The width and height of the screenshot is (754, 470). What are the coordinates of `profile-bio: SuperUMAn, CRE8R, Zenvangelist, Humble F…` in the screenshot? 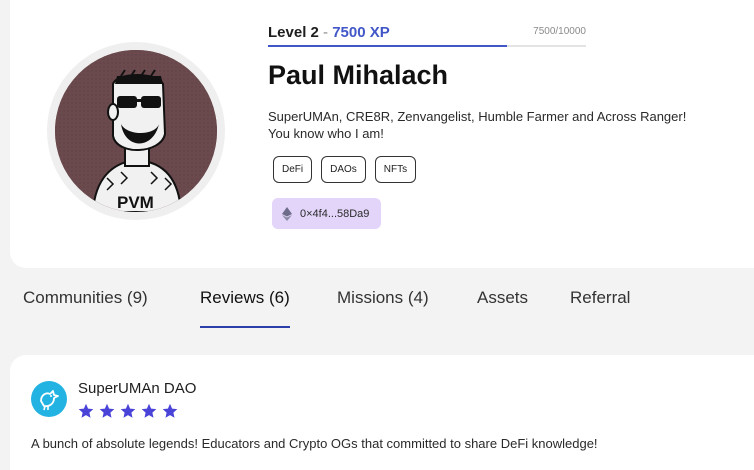 It's located at (477, 125).